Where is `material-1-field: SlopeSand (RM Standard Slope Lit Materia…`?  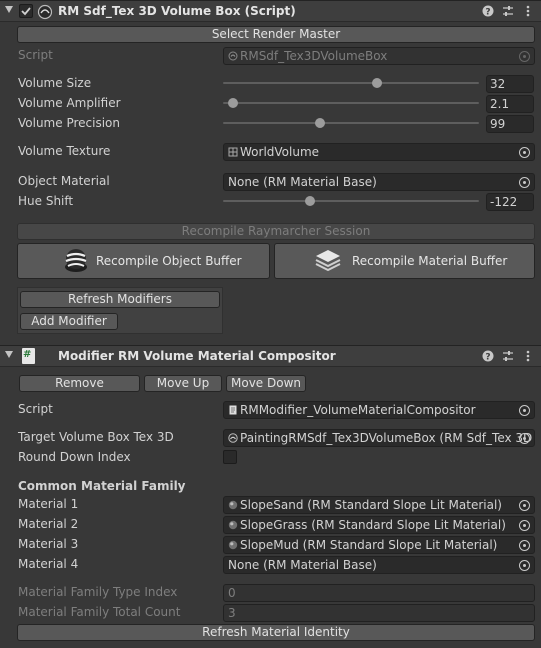 material-1-field: SlopeSand (RM Standard Slope Lit Materia… is located at coordinates (379, 505).